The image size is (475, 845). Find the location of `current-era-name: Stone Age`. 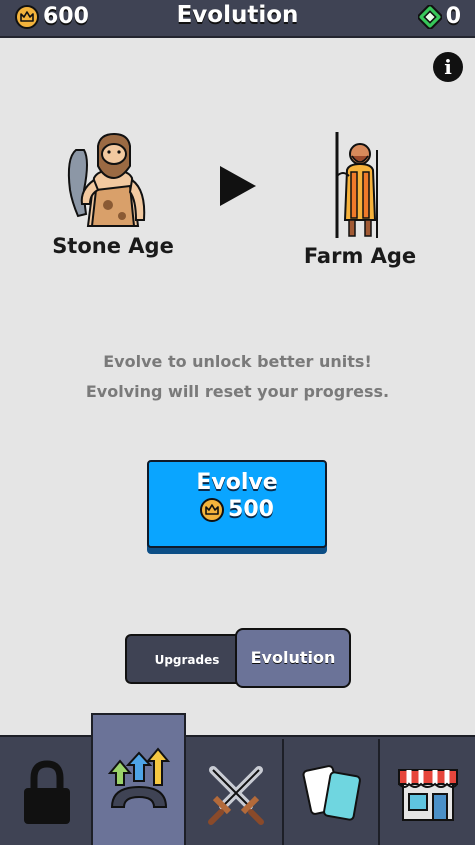

current-era-name: Stone Age is located at coordinates (113, 246).